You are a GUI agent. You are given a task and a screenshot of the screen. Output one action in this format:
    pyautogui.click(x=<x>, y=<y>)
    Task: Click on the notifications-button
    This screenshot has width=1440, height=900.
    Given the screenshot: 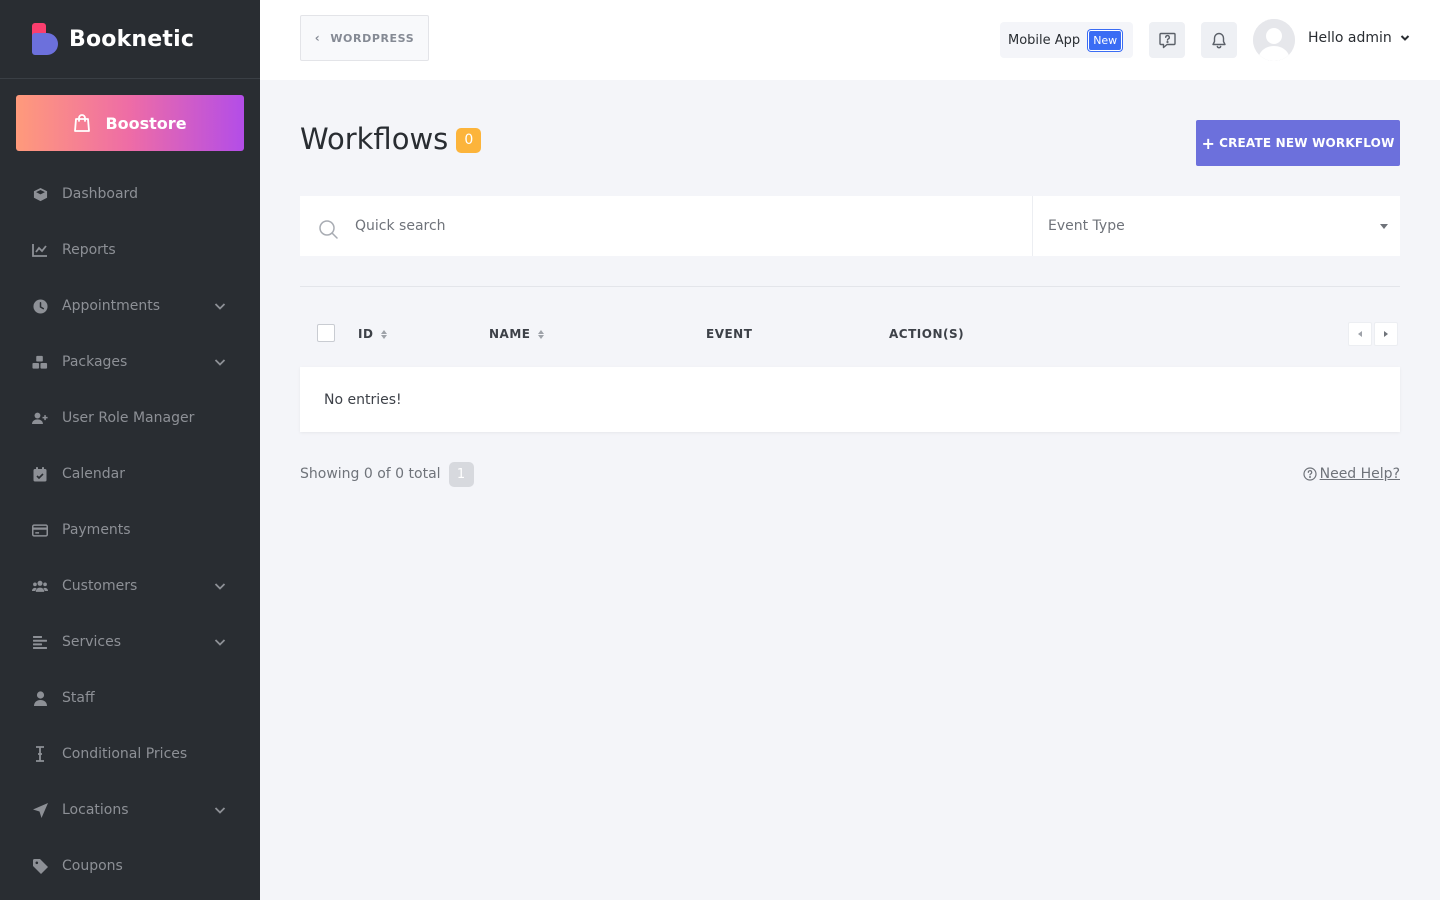 What is the action you would take?
    pyautogui.click(x=1219, y=40)
    